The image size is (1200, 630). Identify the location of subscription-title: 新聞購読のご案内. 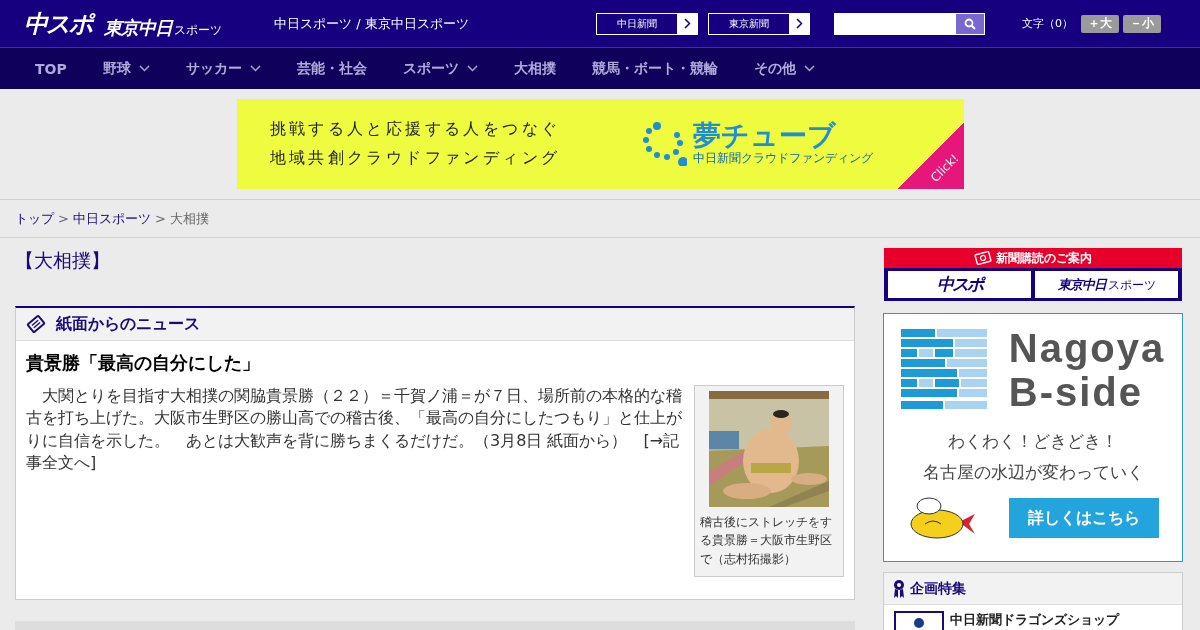
(1044, 258).